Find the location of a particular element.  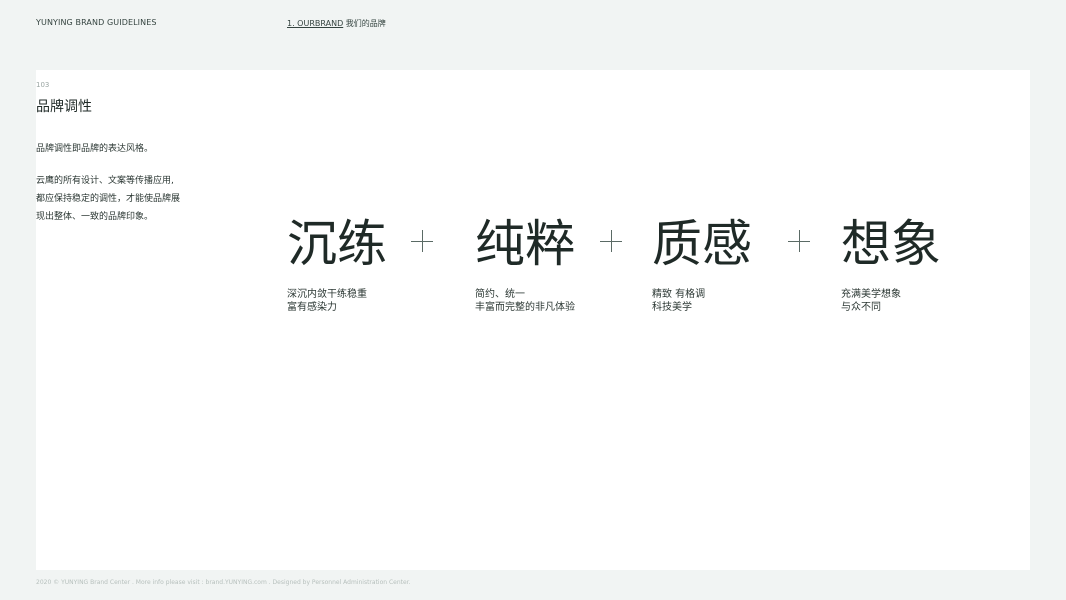

trait-zhigan: 质感 精致 有格调 科技美学 is located at coordinates (702, 264).